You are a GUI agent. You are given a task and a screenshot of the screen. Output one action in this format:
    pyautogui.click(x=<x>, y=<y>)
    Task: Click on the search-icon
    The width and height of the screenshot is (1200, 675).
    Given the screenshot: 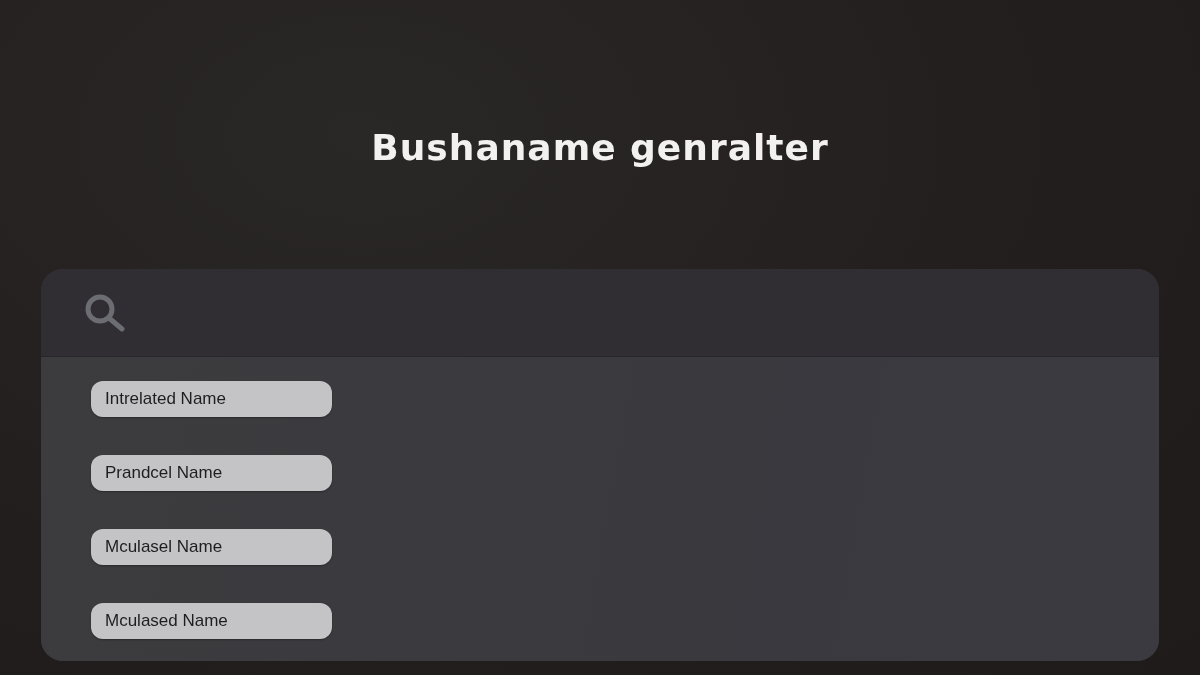 What is the action you would take?
    pyautogui.click(x=105, y=312)
    